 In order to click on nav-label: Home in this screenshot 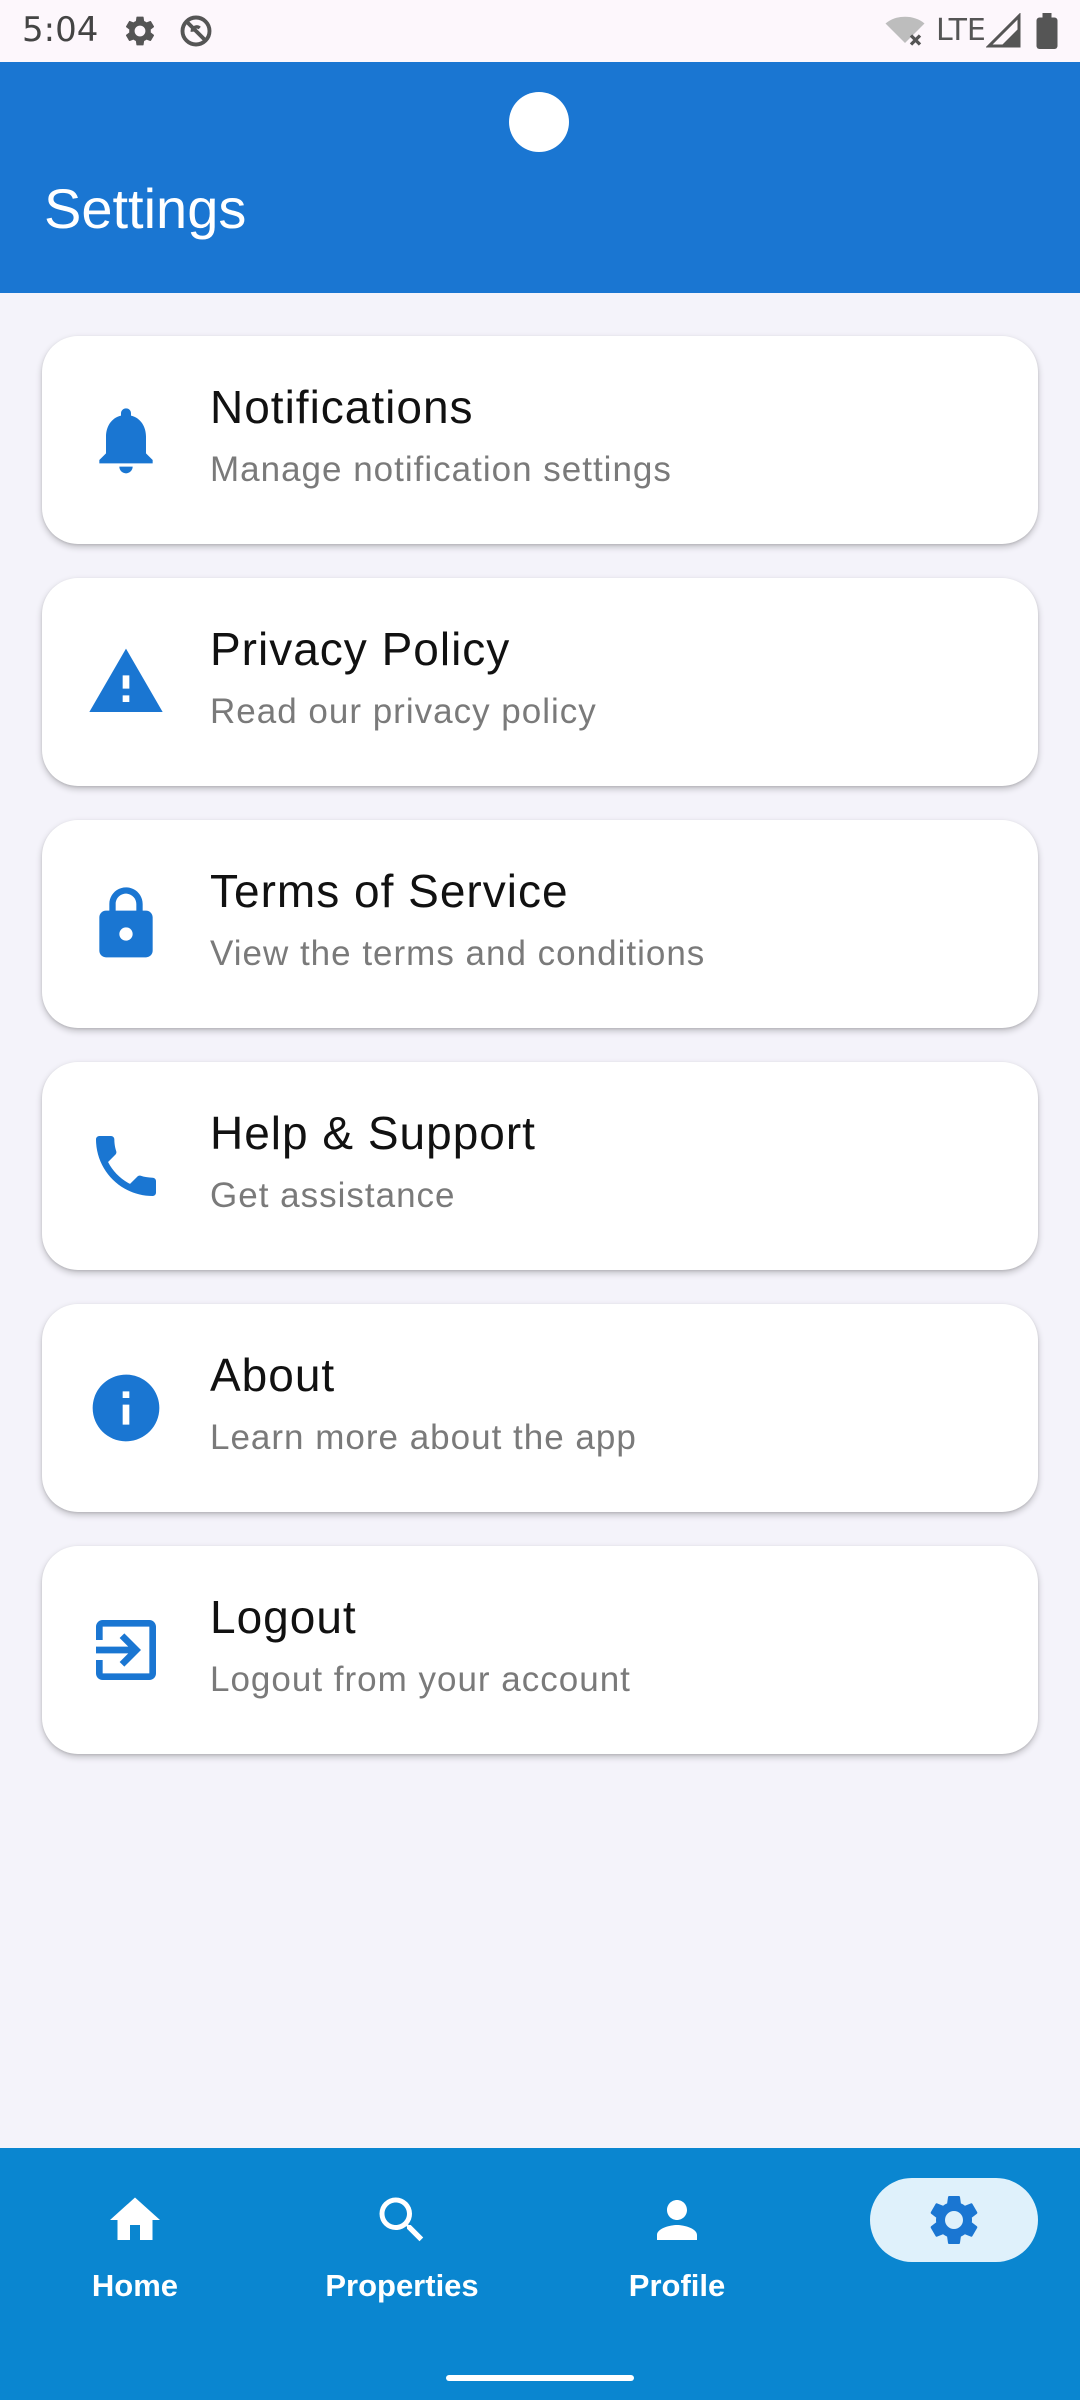, I will do `click(135, 2285)`.